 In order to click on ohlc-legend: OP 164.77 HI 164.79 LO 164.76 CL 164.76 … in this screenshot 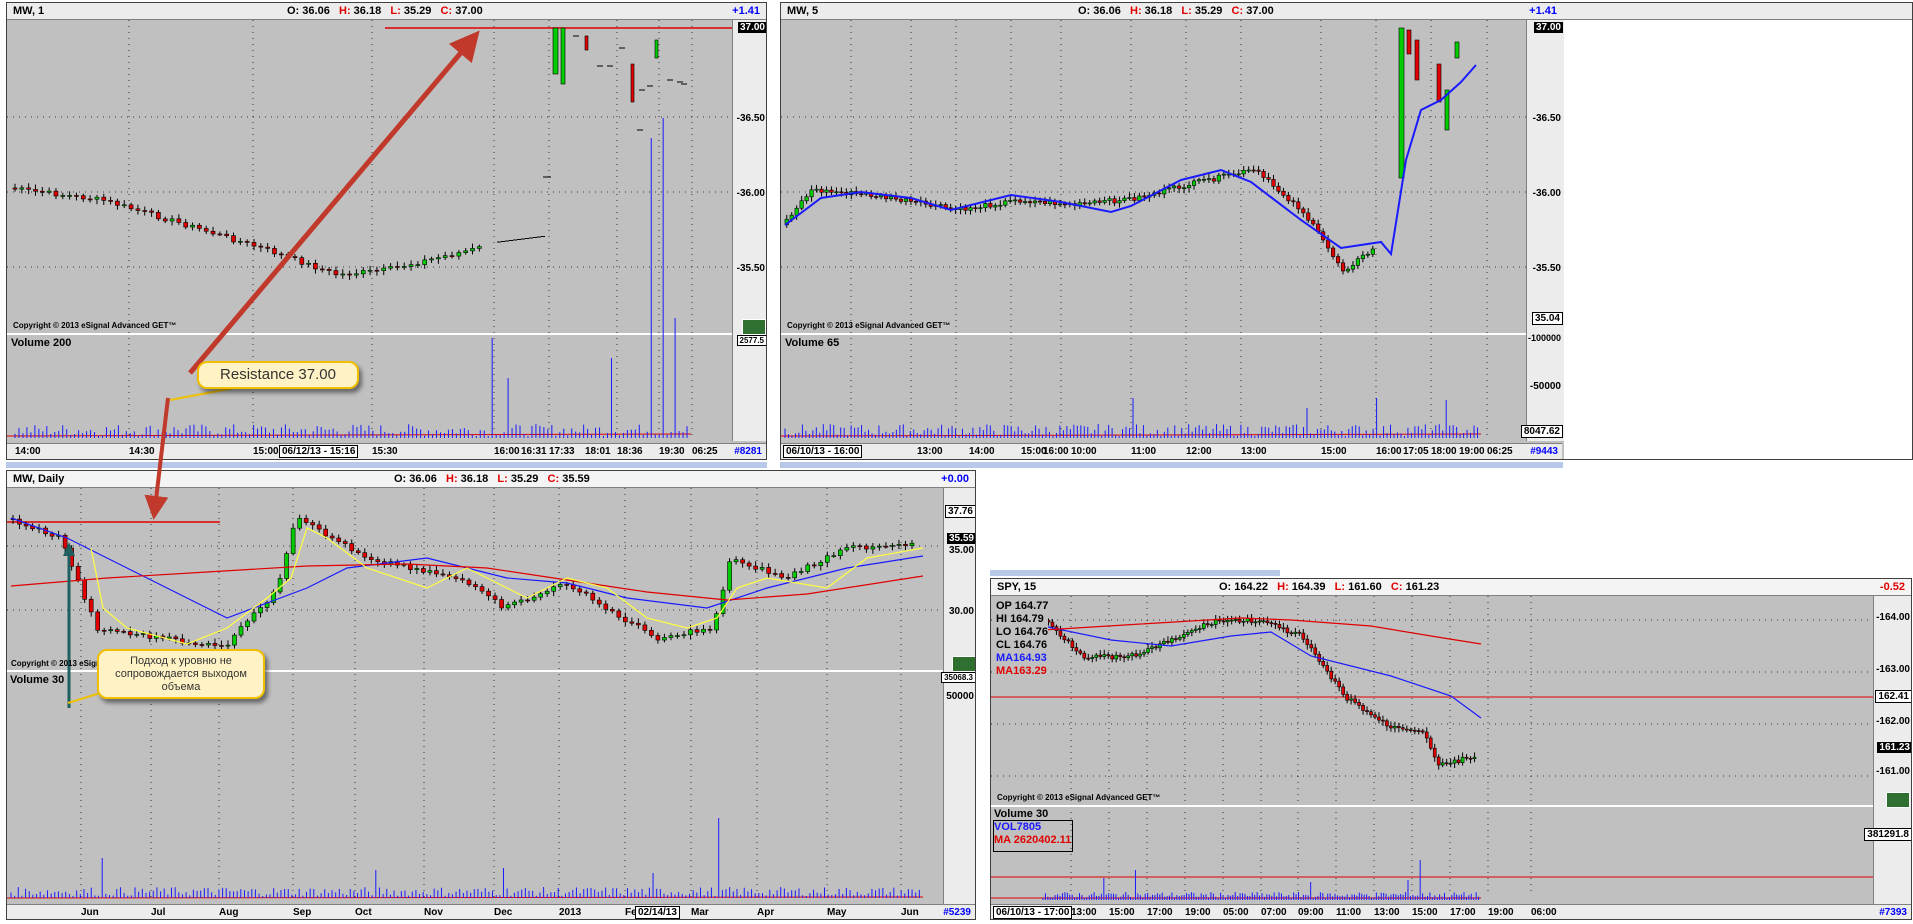, I will do `click(1022, 639)`.